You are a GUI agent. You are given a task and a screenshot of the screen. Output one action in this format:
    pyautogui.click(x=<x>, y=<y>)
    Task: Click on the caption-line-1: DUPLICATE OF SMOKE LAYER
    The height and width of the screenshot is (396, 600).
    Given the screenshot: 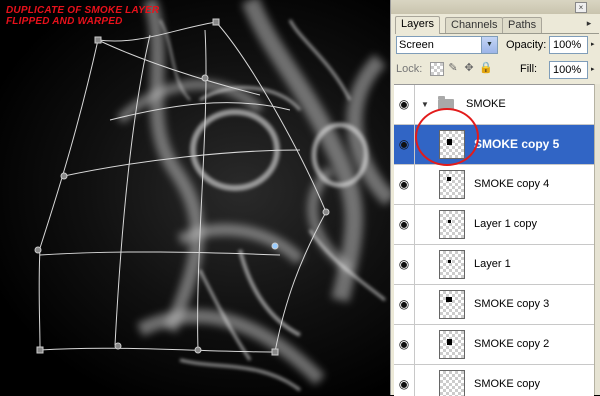 What is the action you would take?
    pyautogui.click(x=83, y=10)
    